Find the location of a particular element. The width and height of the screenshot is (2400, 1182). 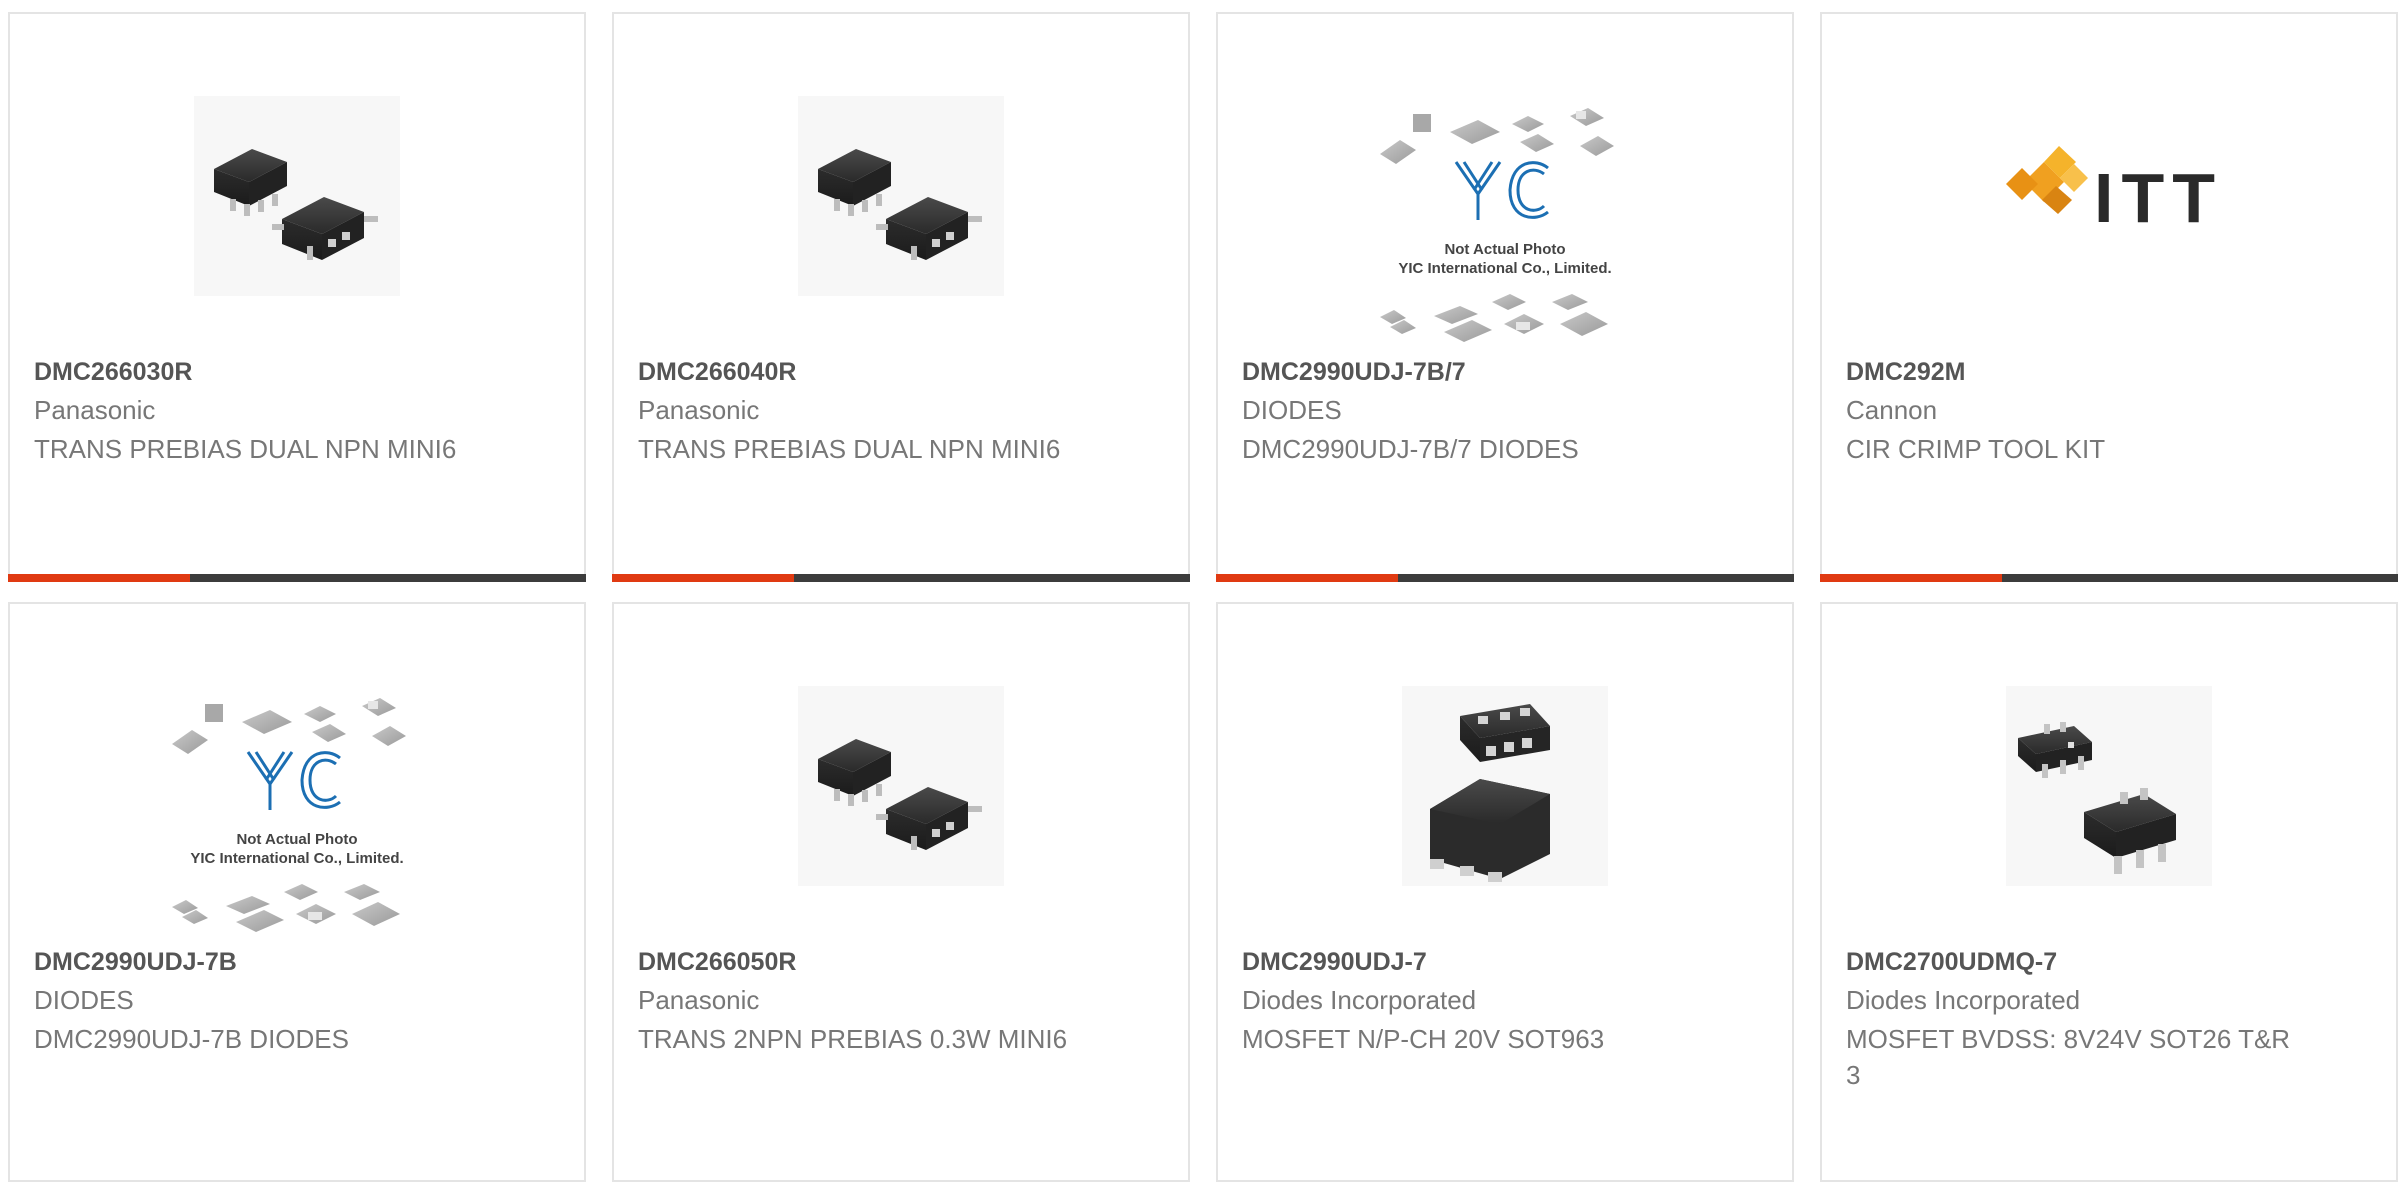

description: MOSFET BVDSS: 8V24V SOT26 T&R 3 is located at coordinates (2068, 1057).